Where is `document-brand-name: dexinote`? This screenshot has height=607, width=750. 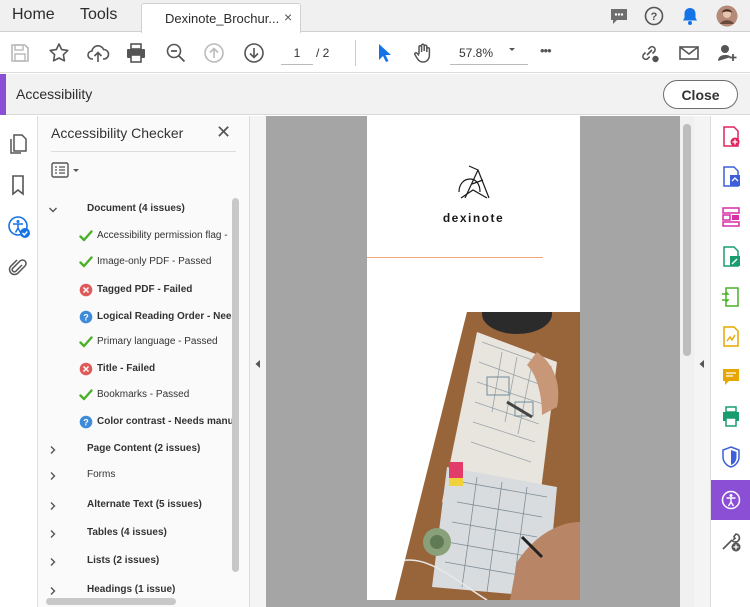
document-brand-name: dexinote is located at coordinates (473, 218).